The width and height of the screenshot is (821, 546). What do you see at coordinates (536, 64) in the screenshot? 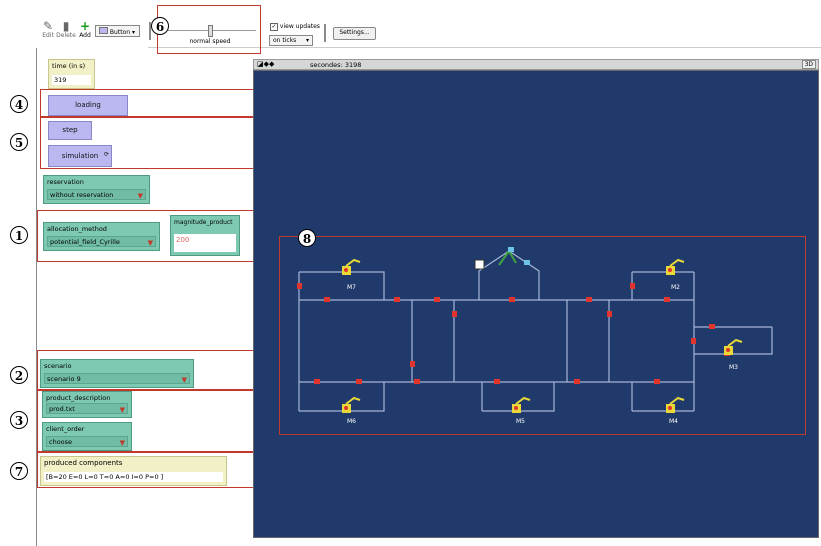
I see `view-header: ◪◆◆ secondes: 3198 3D` at bounding box center [536, 64].